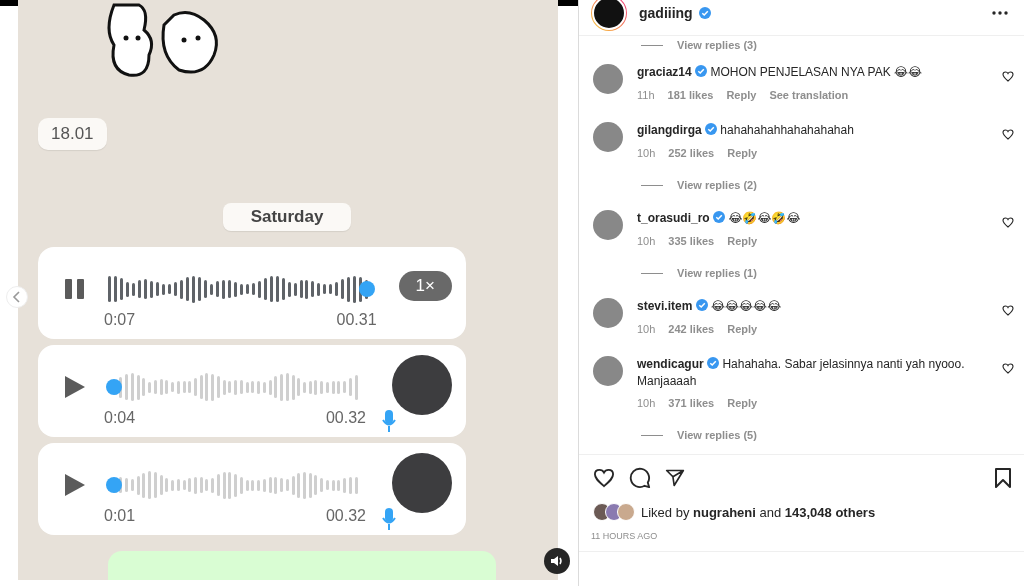 This screenshot has height=586, width=1024. Describe the element at coordinates (717, 435) in the screenshot. I see `view-replies-link: View replies (5)` at that location.